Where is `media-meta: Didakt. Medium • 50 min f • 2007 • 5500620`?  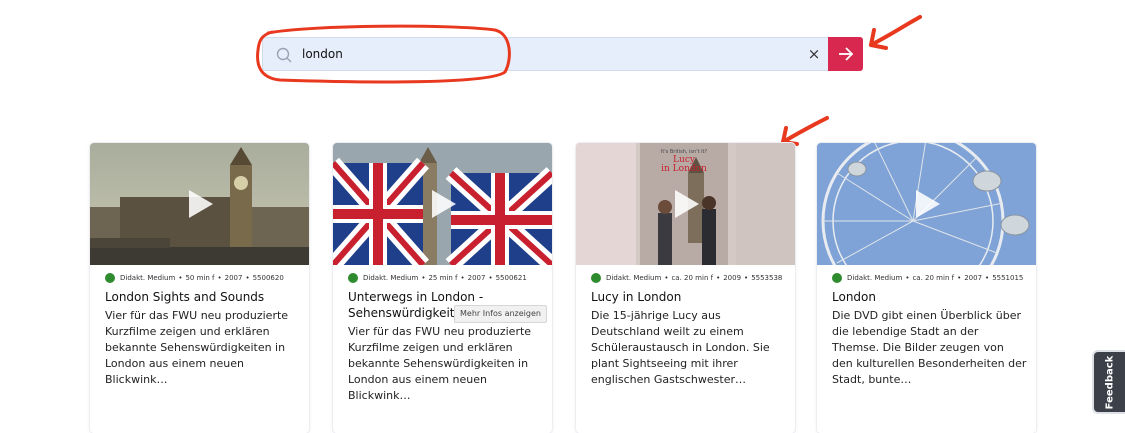
media-meta: Didakt. Medium • 50 min f • 2007 • 5500620 is located at coordinates (205, 278).